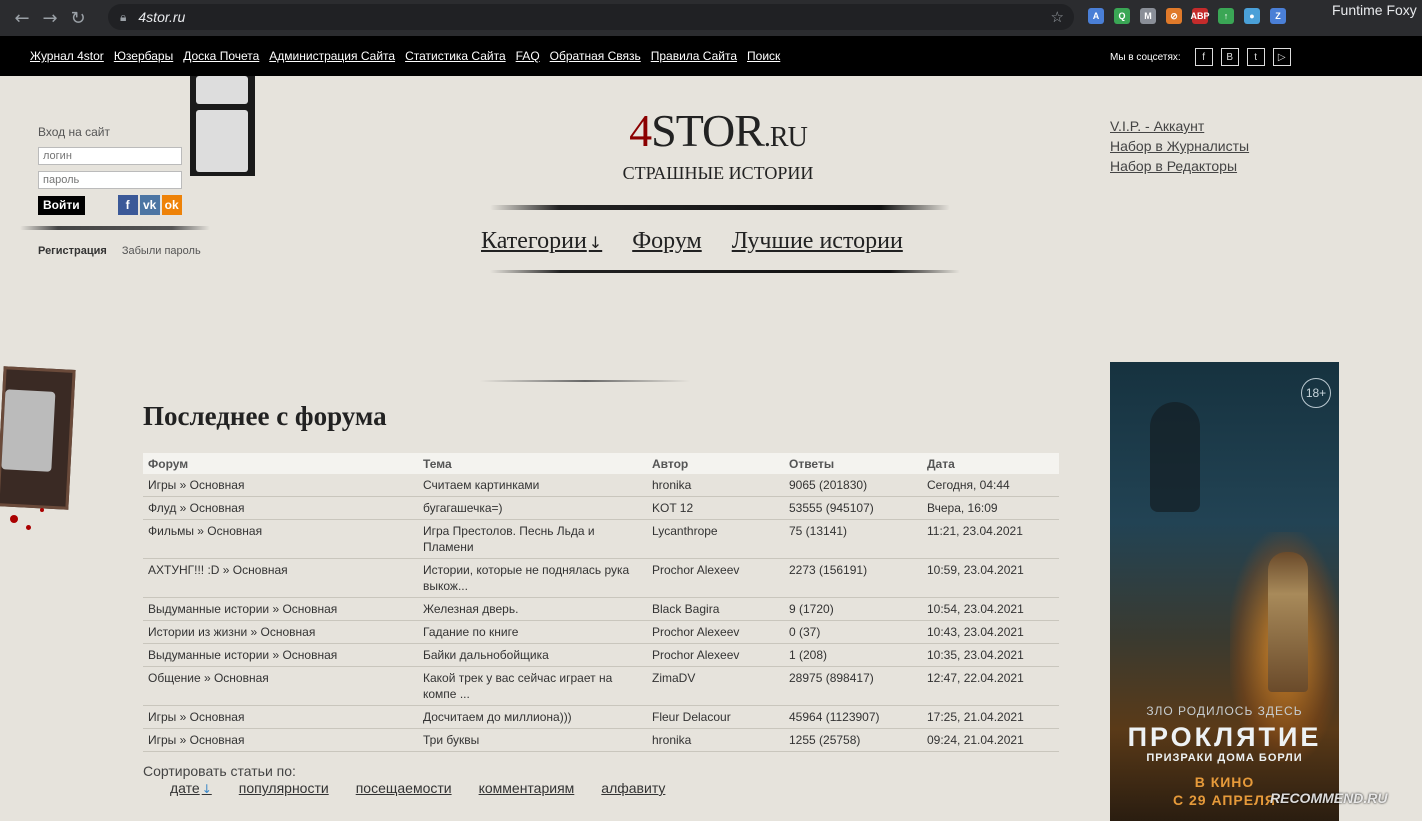  What do you see at coordinates (28, 527) in the screenshot?
I see `blood-splatter` at bounding box center [28, 527].